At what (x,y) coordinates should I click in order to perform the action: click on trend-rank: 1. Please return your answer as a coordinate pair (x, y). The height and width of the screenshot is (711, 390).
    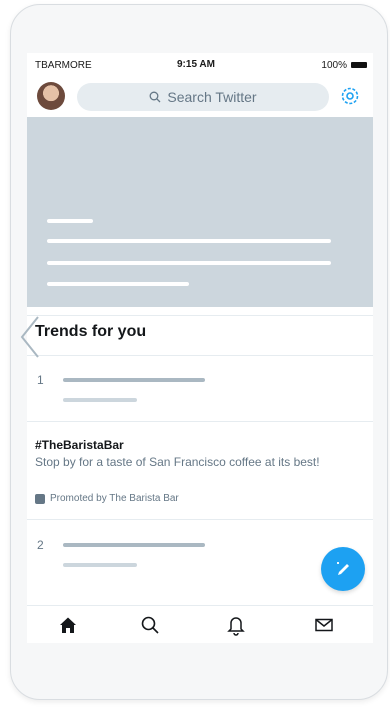
    Looking at the image, I should click on (40, 380).